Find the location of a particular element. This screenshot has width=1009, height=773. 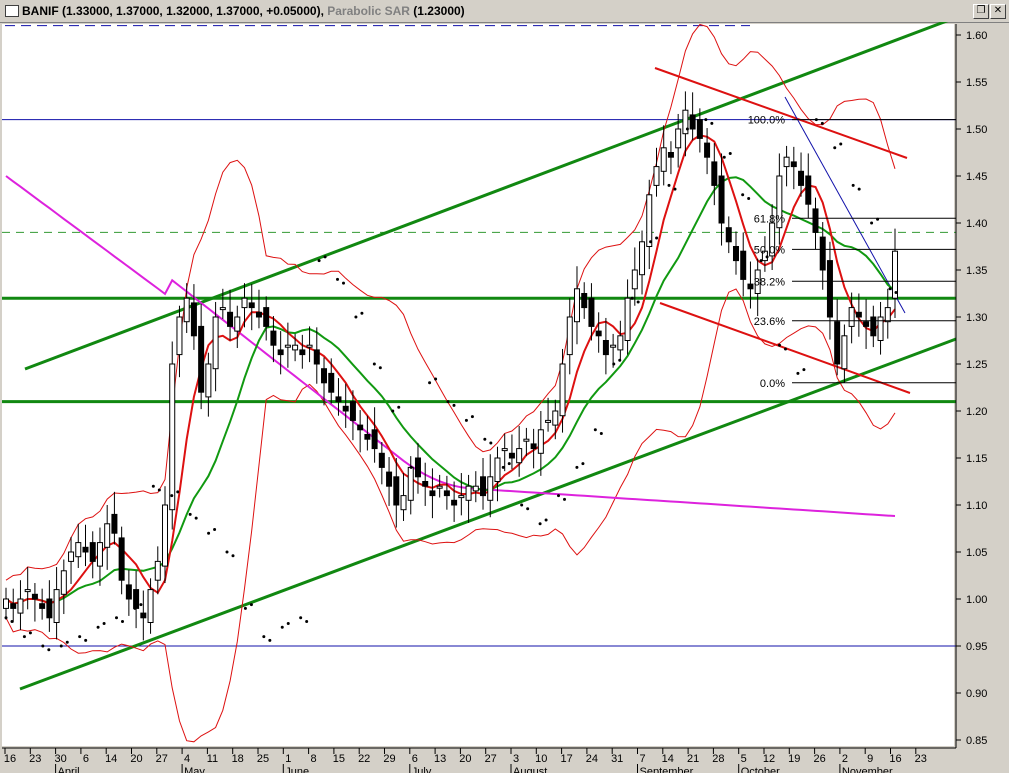

chart-window-icon is located at coordinates (12, 11).